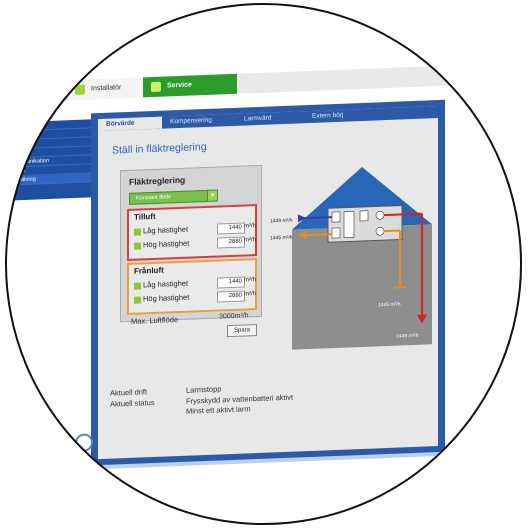  What do you see at coordinates (49, 179) in the screenshot?
I see `sidebar-item-installation: Installning` at bounding box center [49, 179].